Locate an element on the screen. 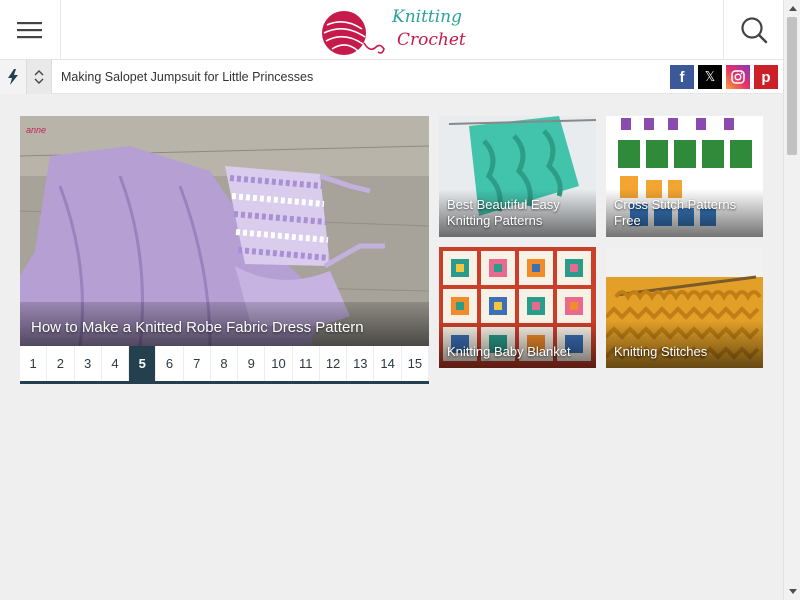  site-logo: Knitting Crochet is located at coordinates (393, 31).